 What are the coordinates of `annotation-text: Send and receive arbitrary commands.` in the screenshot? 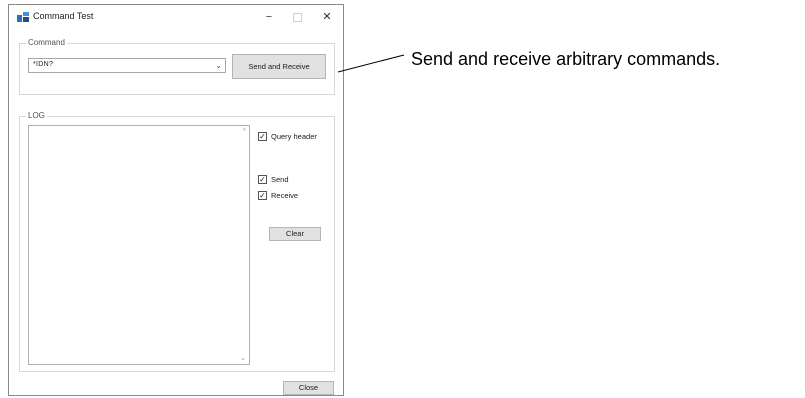 It's located at (566, 59).